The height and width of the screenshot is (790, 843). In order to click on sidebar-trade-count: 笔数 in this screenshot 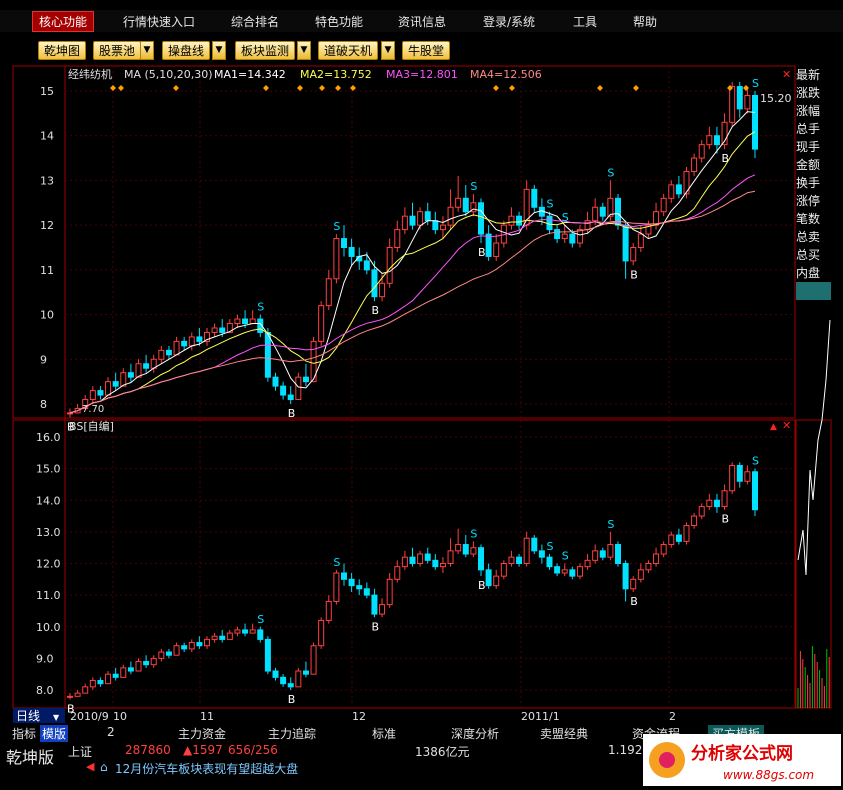, I will do `click(815, 219)`.